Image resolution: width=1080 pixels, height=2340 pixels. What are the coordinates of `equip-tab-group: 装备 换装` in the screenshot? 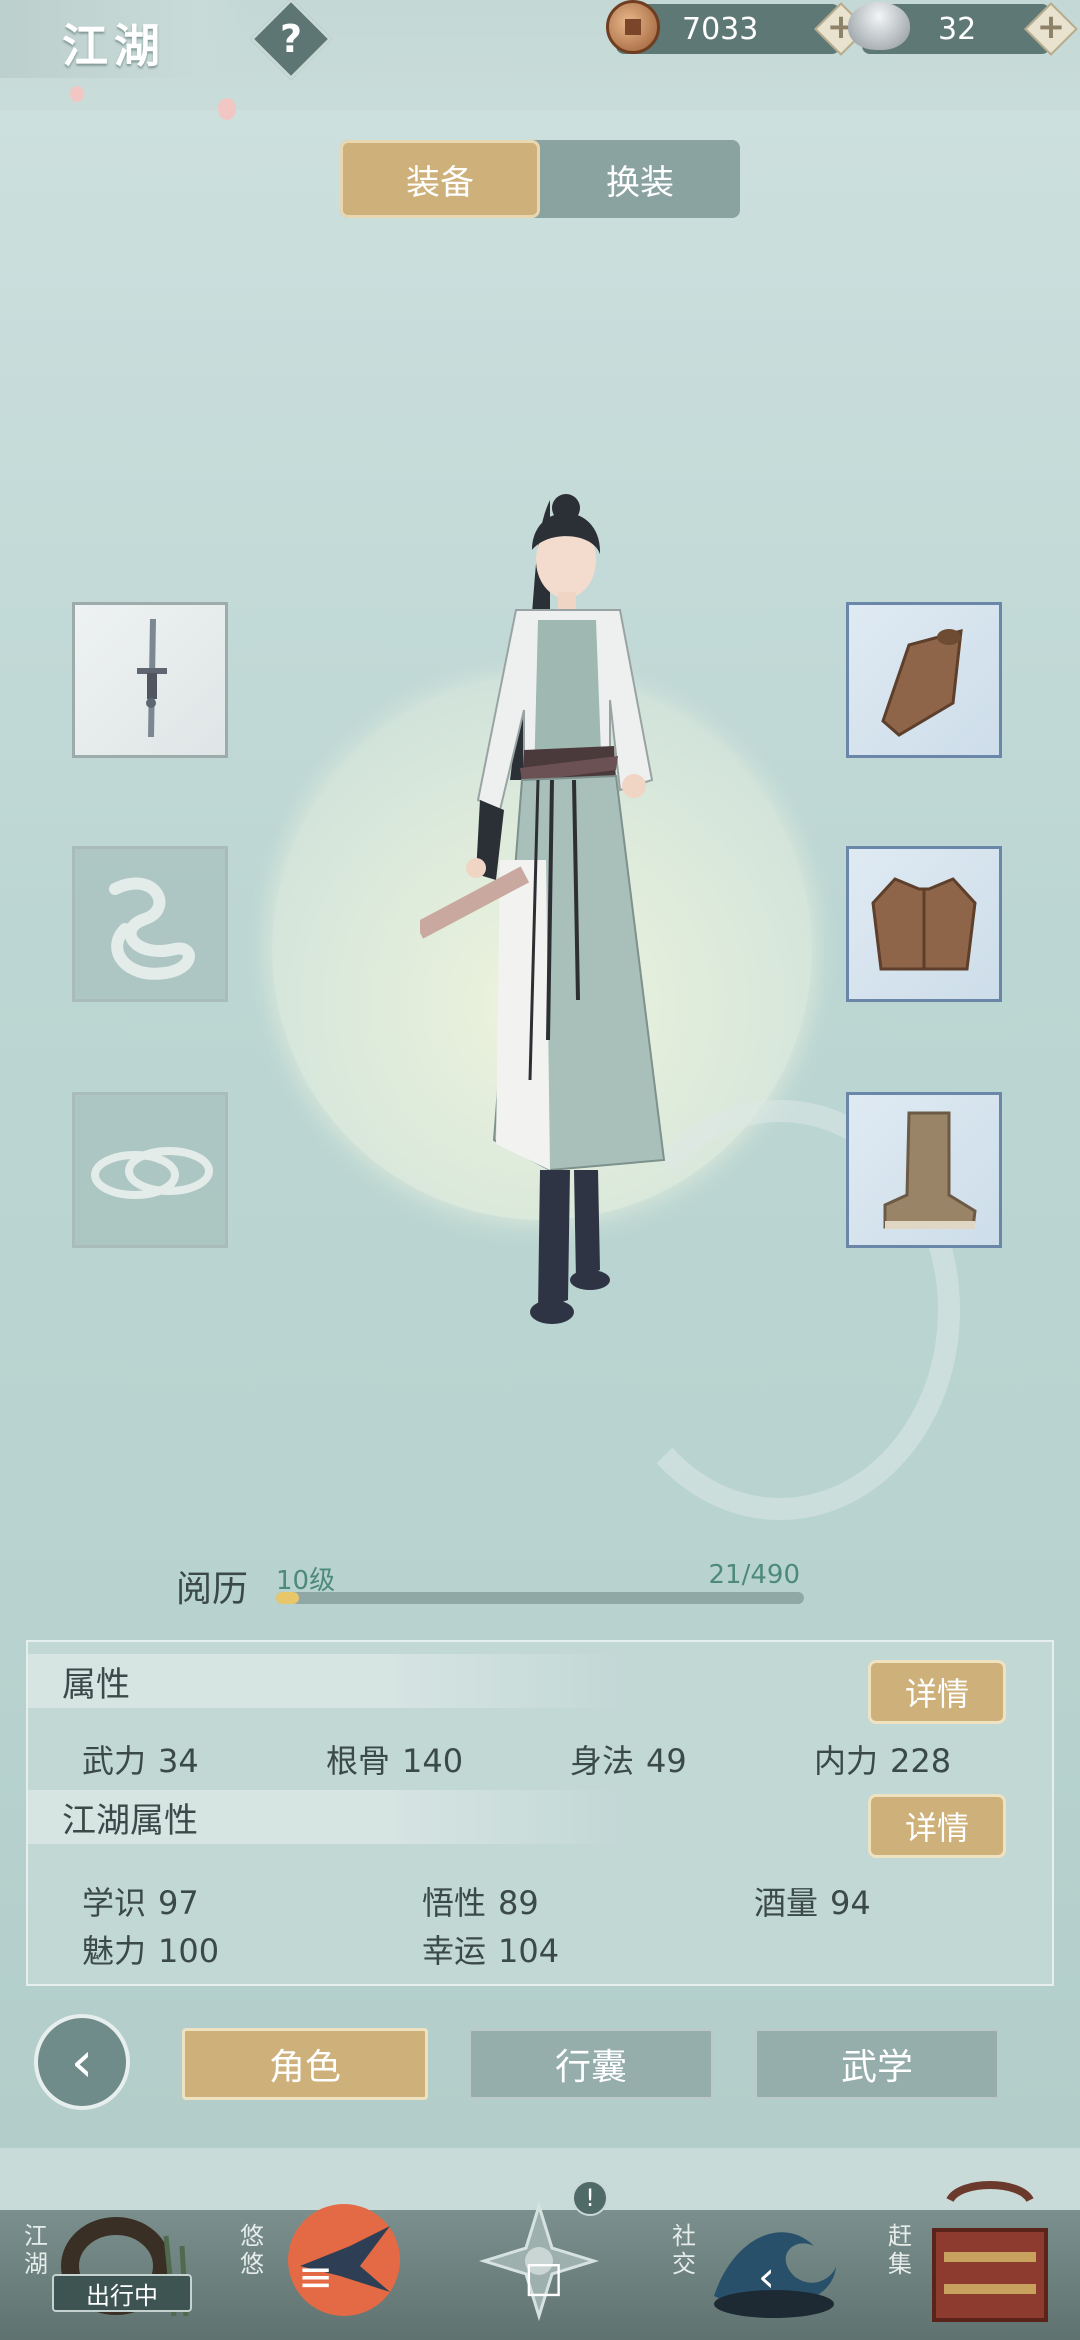 It's located at (540, 179).